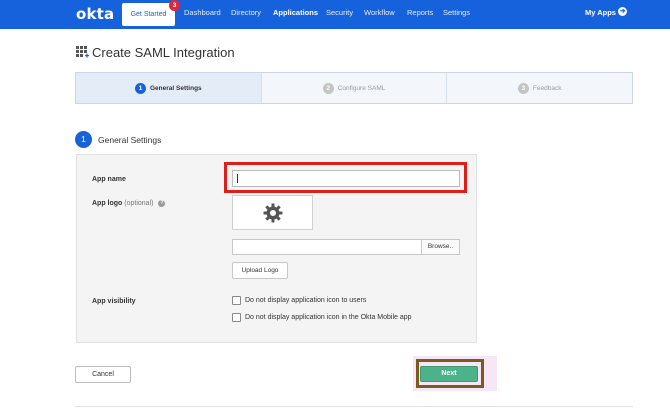 This screenshot has width=670, height=409. Describe the element at coordinates (82, 52) in the screenshot. I see `apps-grid-icon` at that location.